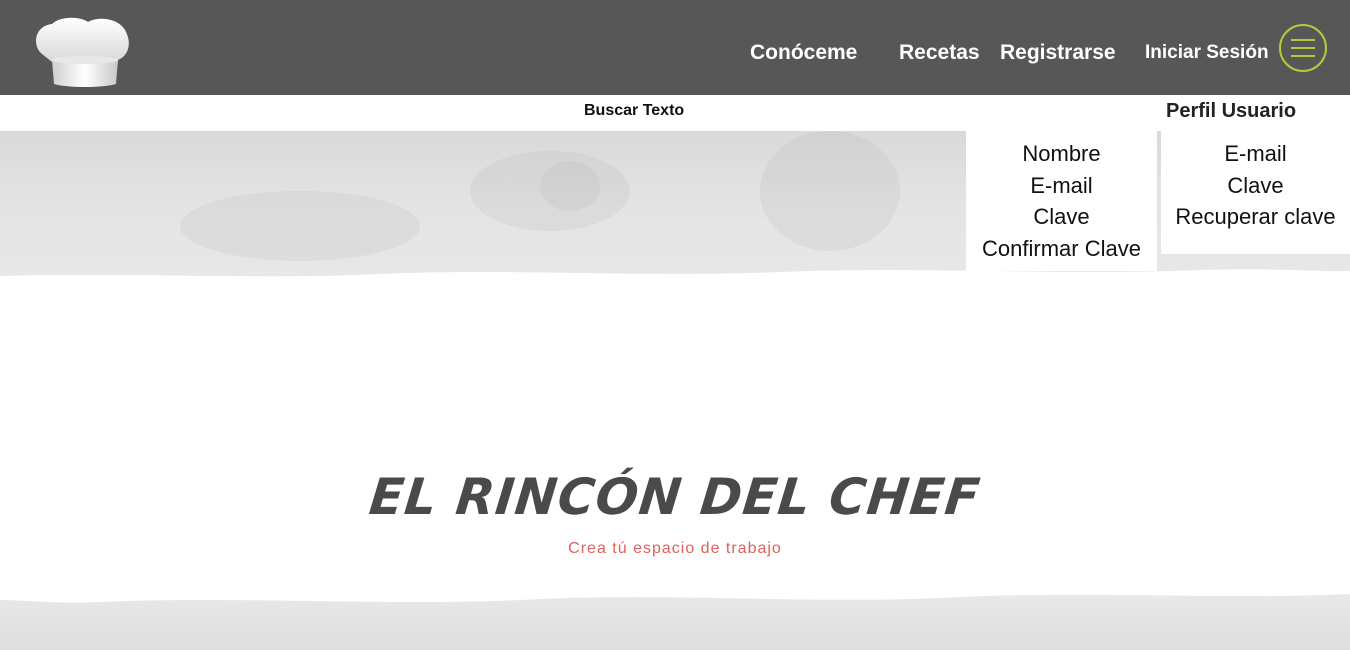  What do you see at coordinates (1255, 154) in the screenshot?
I see `login-email-field: E-mail` at bounding box center [1255, 154].